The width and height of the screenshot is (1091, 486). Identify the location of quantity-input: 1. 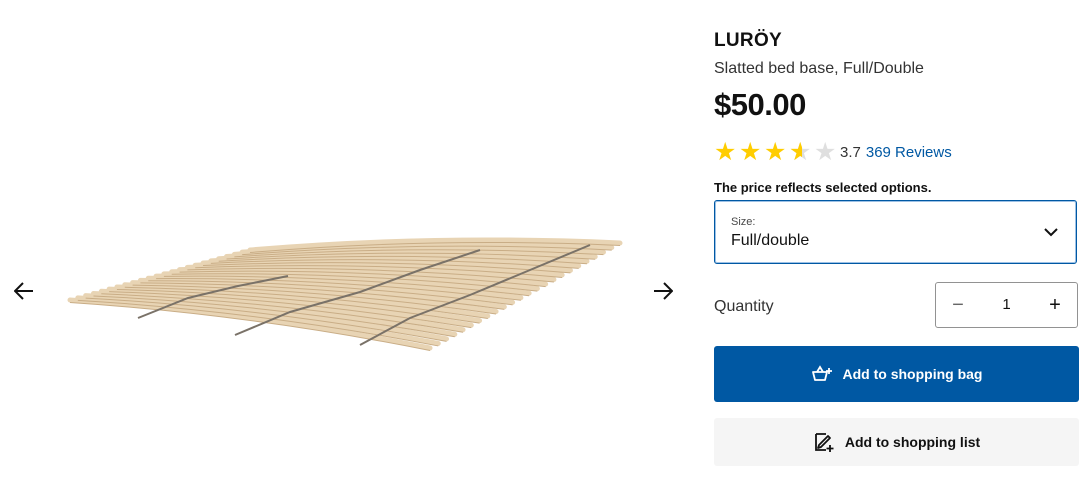
(1006, 304).